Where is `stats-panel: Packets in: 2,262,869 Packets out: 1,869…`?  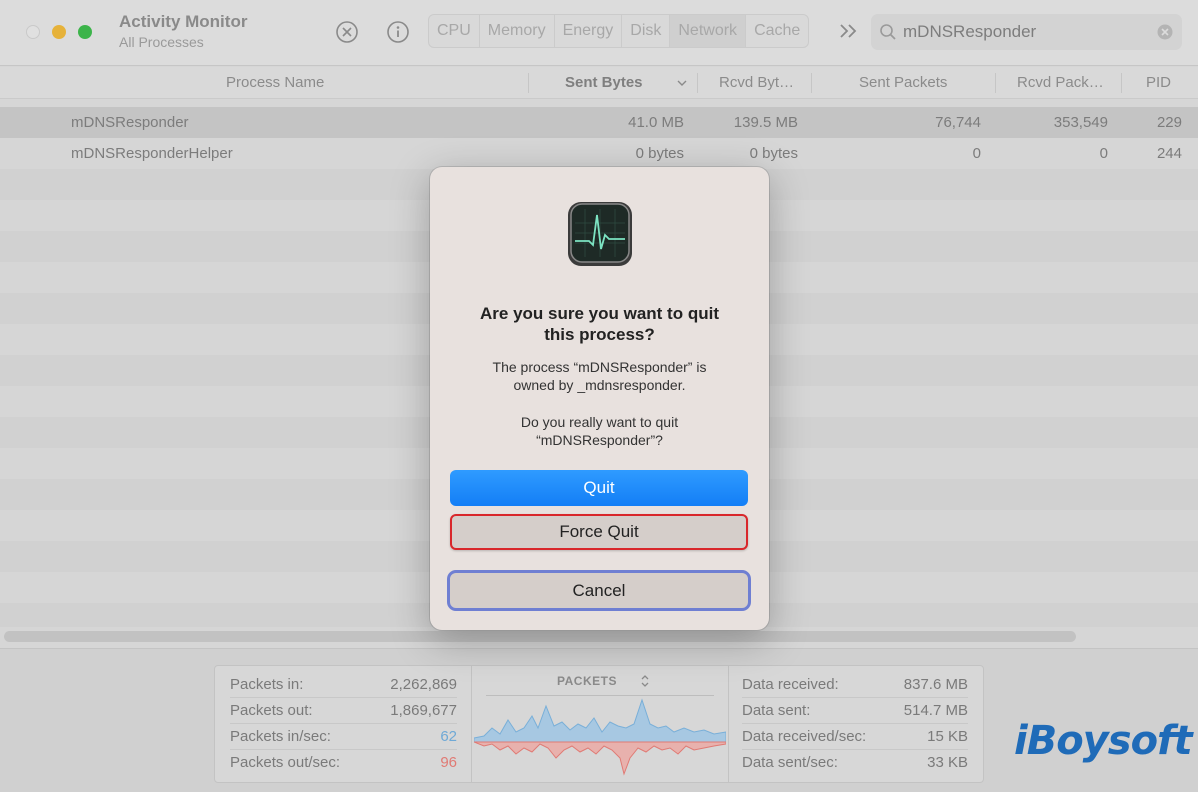
stats-panel: Packets in: 2,262,869 Packets out: 1,869… is located at coordinates (599, 724).